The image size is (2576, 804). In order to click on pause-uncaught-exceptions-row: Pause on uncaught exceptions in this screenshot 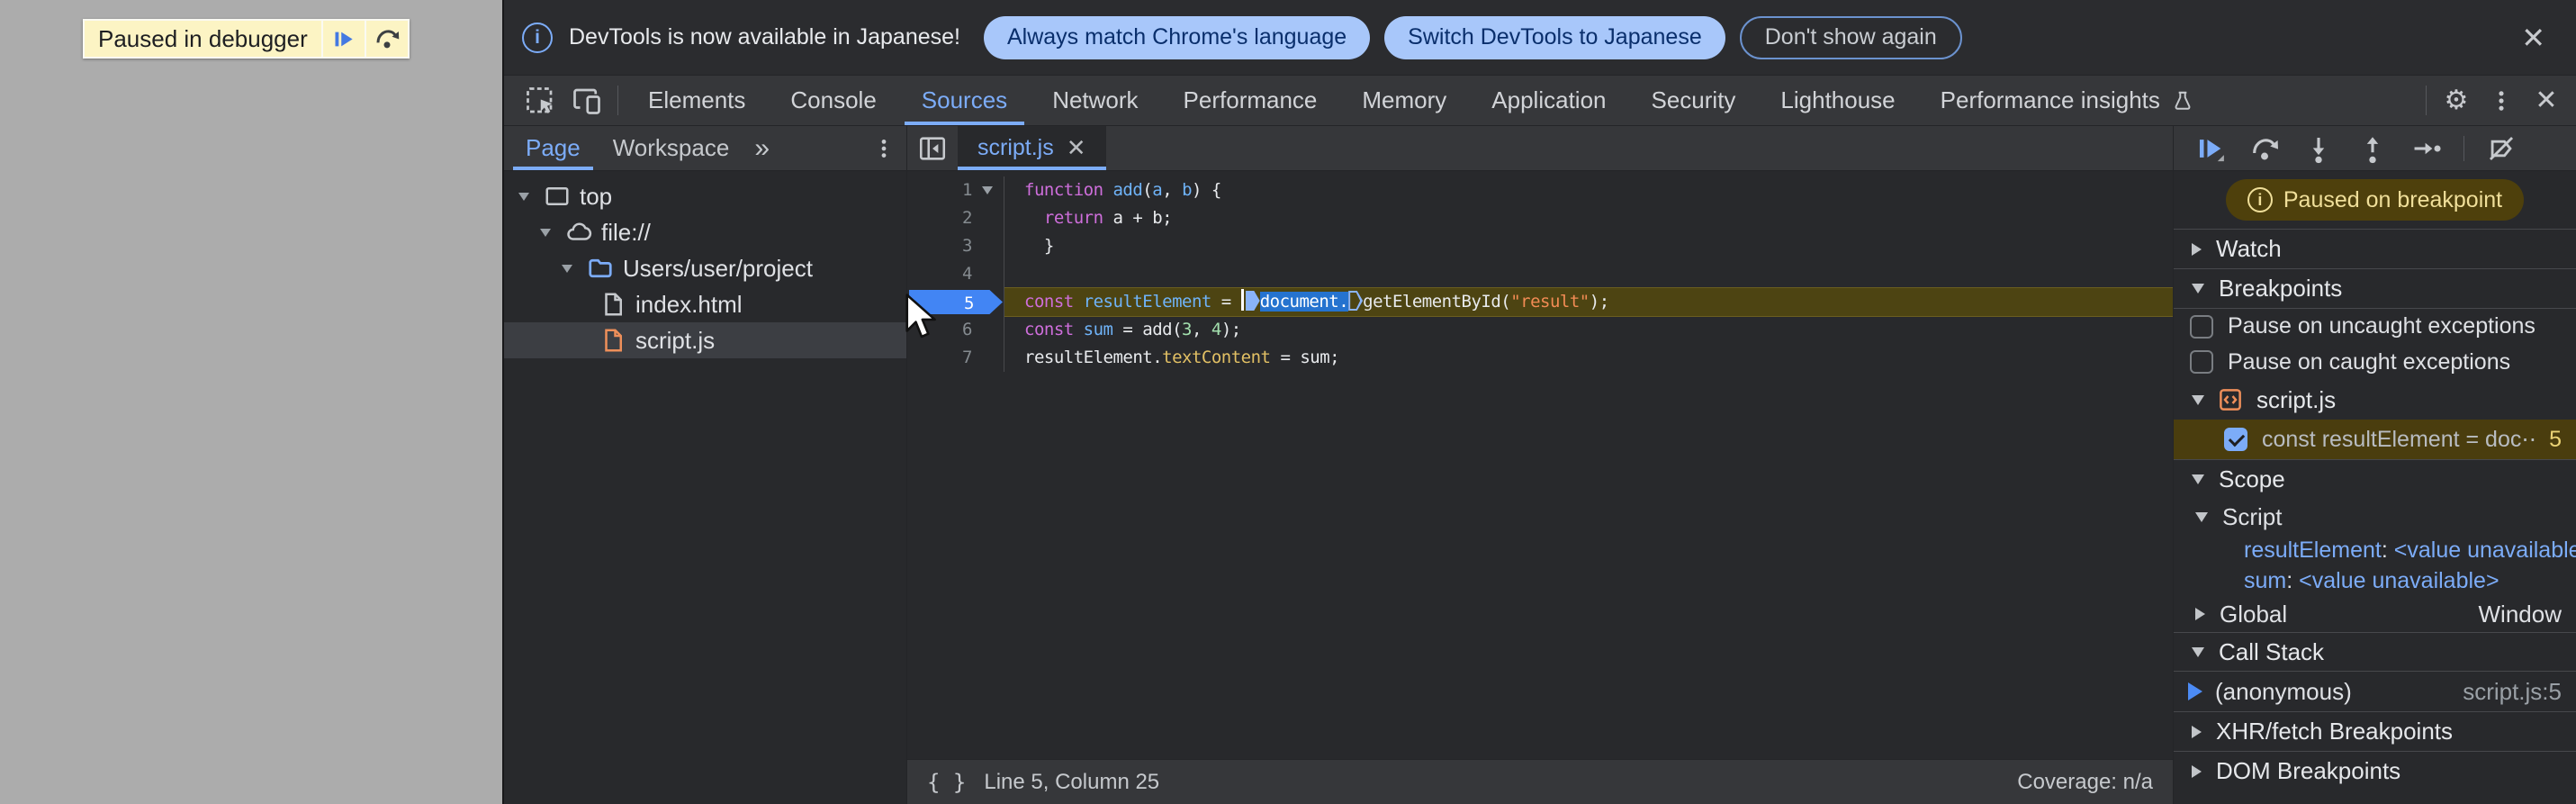, I will do `click(2375, 326)`.